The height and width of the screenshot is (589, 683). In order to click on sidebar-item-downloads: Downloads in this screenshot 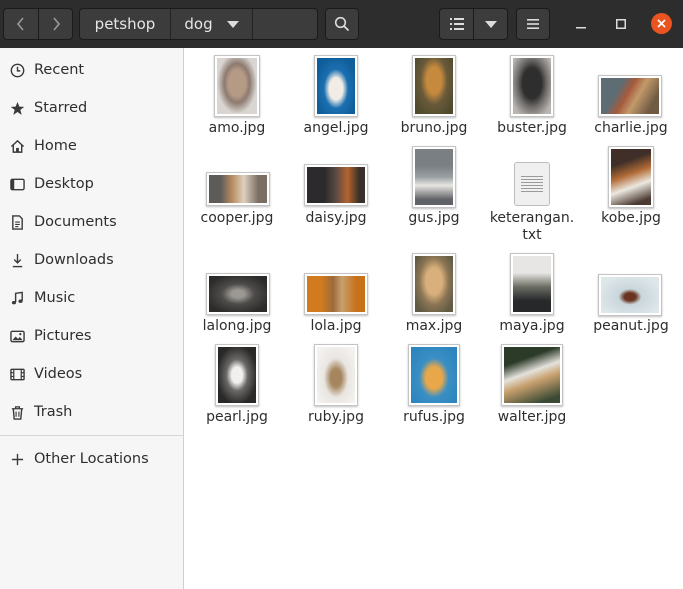, I will do `click(92, 260)`.